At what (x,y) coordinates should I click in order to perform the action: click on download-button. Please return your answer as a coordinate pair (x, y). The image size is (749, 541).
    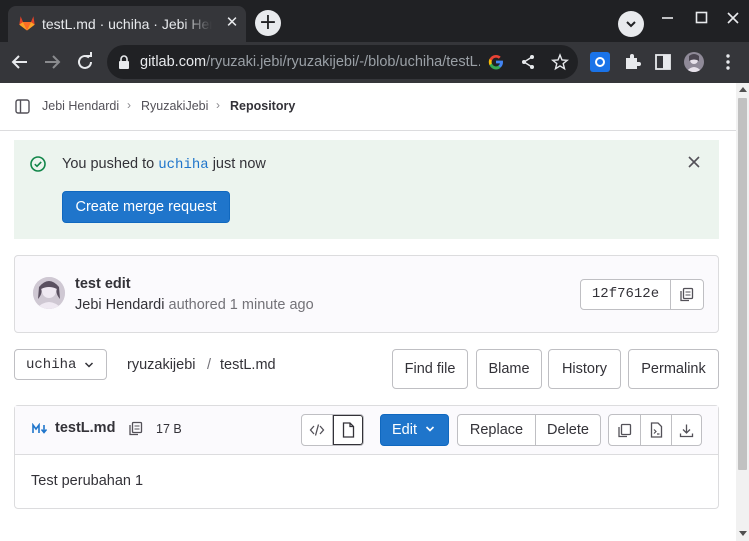
    Looking at the image, I should click on (686, 430).